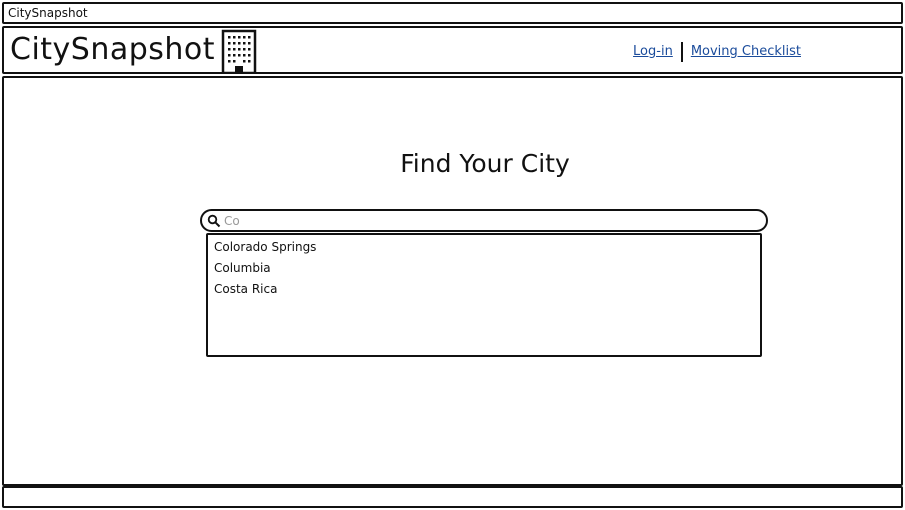 The image size is (905, 510). Describe the element at coordinates (681, 52) in the screenshot. I see `nav-divider` at that location.